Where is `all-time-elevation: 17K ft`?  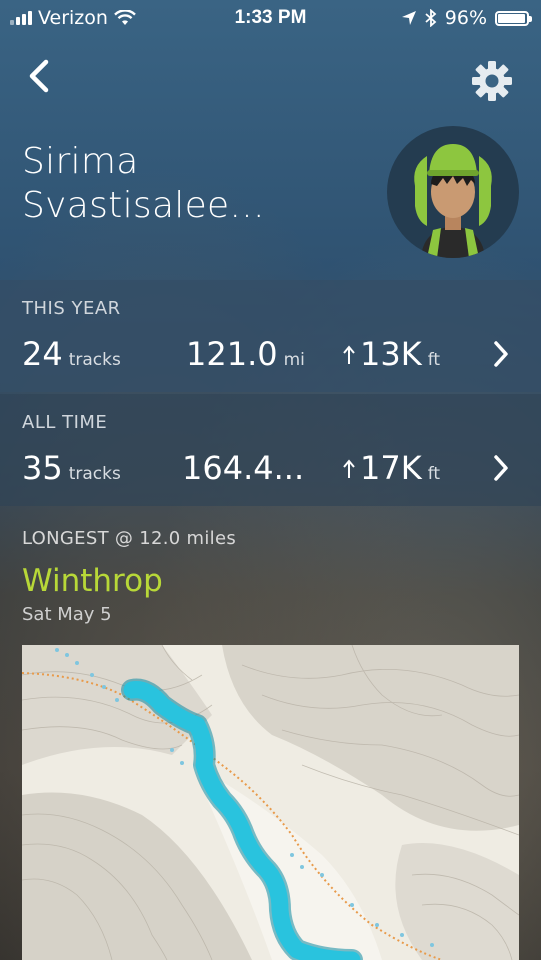
all-time-elevation: 17K ft is located at coordinates (391, 468).